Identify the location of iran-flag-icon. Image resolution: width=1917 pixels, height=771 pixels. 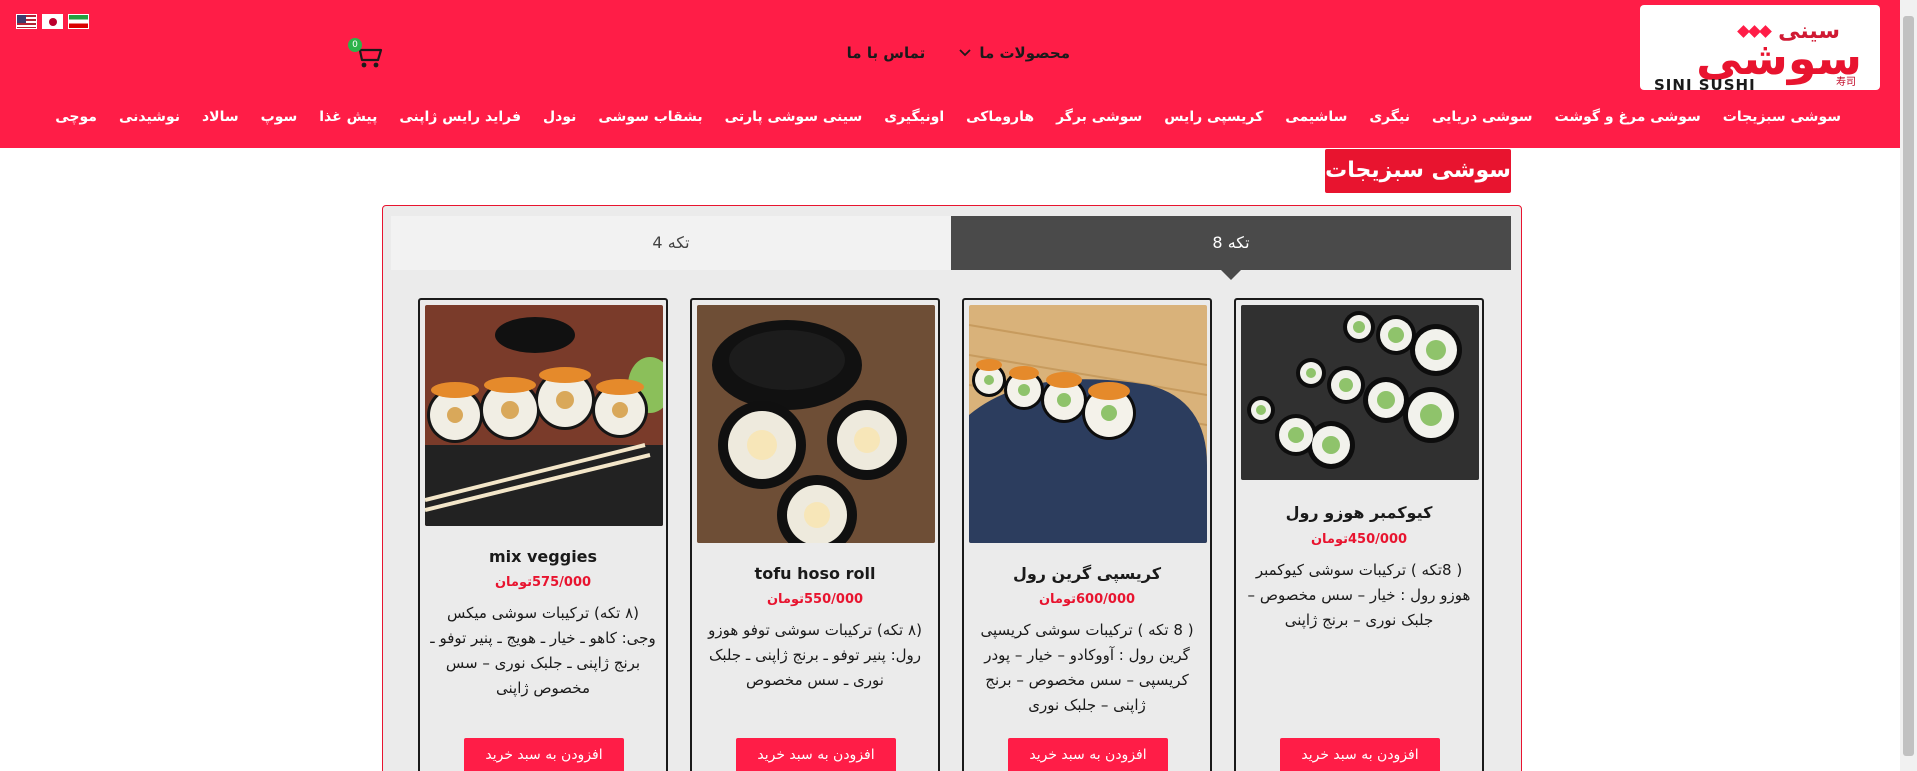
(78, 21).